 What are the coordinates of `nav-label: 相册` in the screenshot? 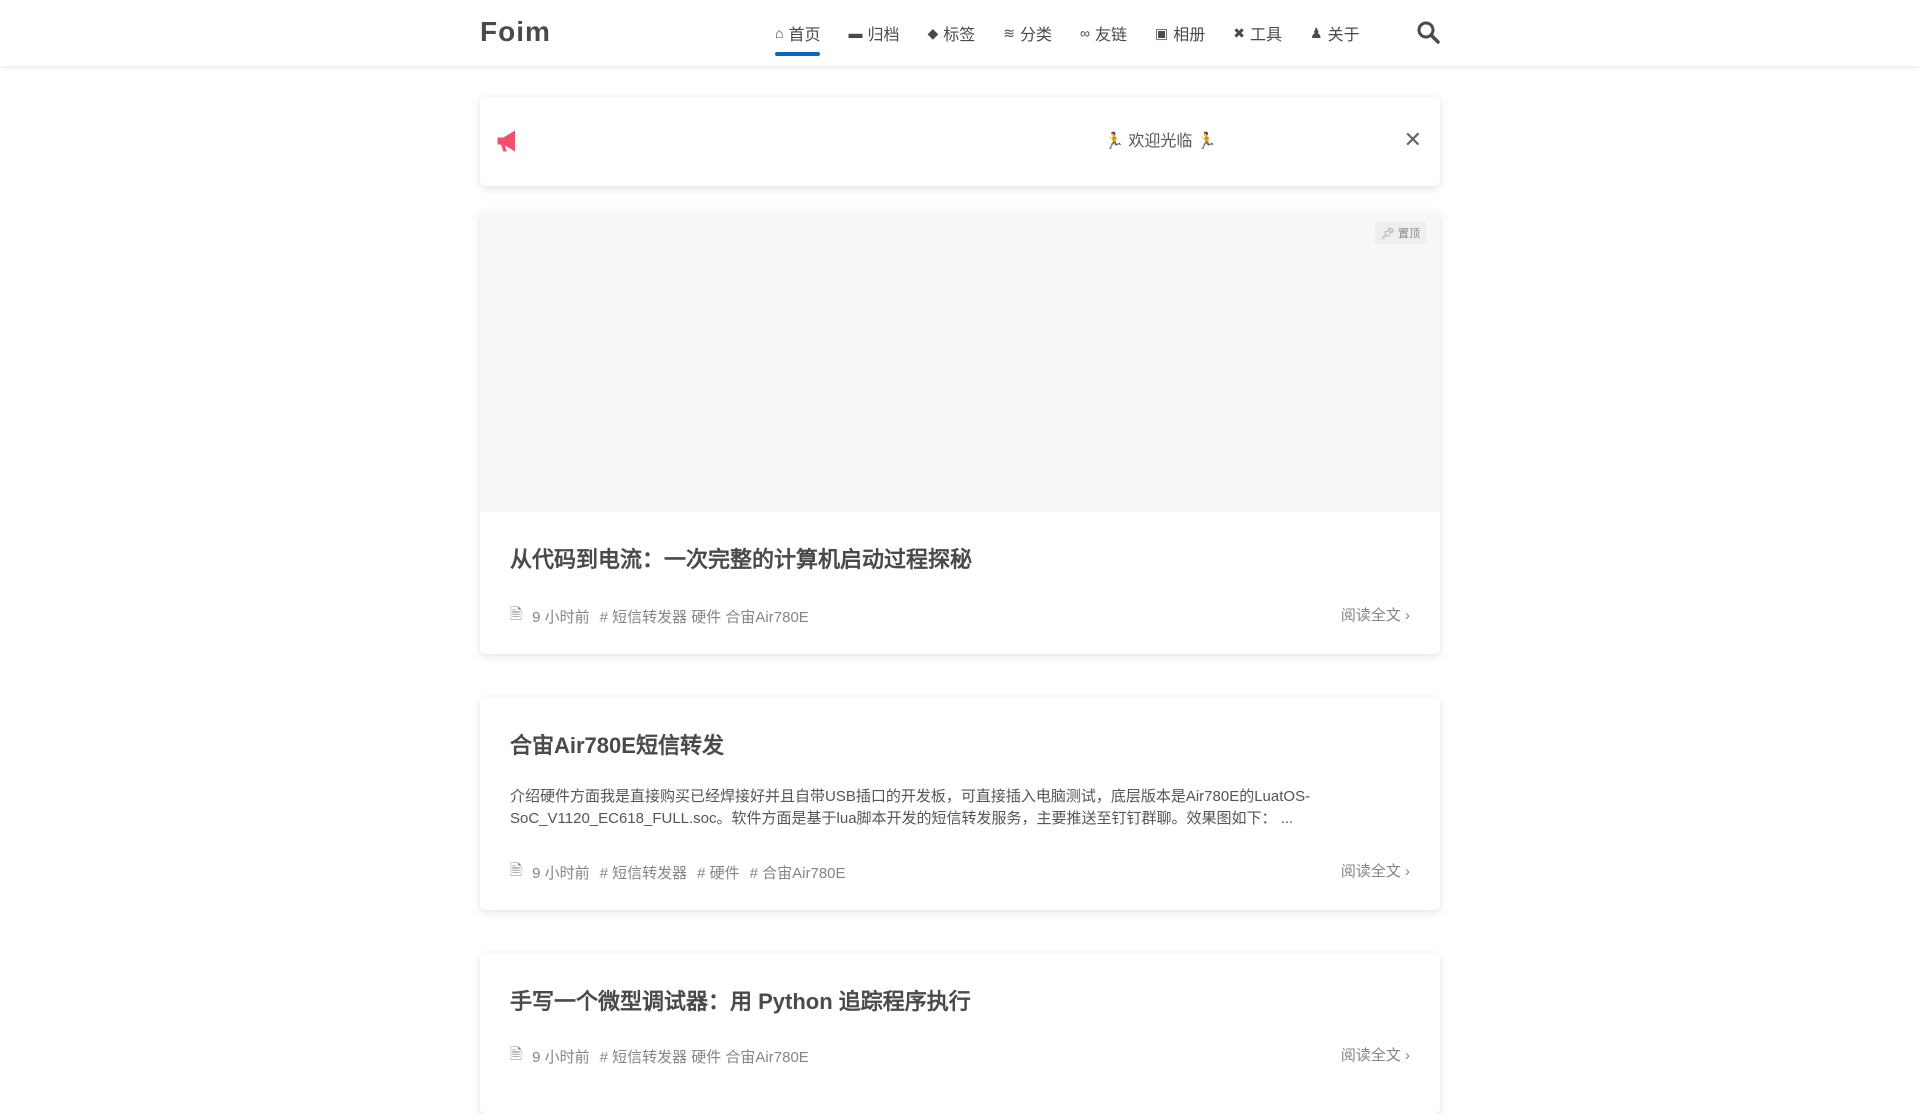 It's located at (1189, 35).